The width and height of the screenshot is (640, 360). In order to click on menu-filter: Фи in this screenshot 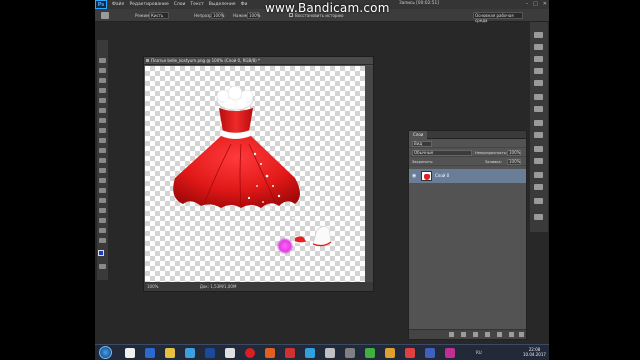, I will do `click(244, 4)`.